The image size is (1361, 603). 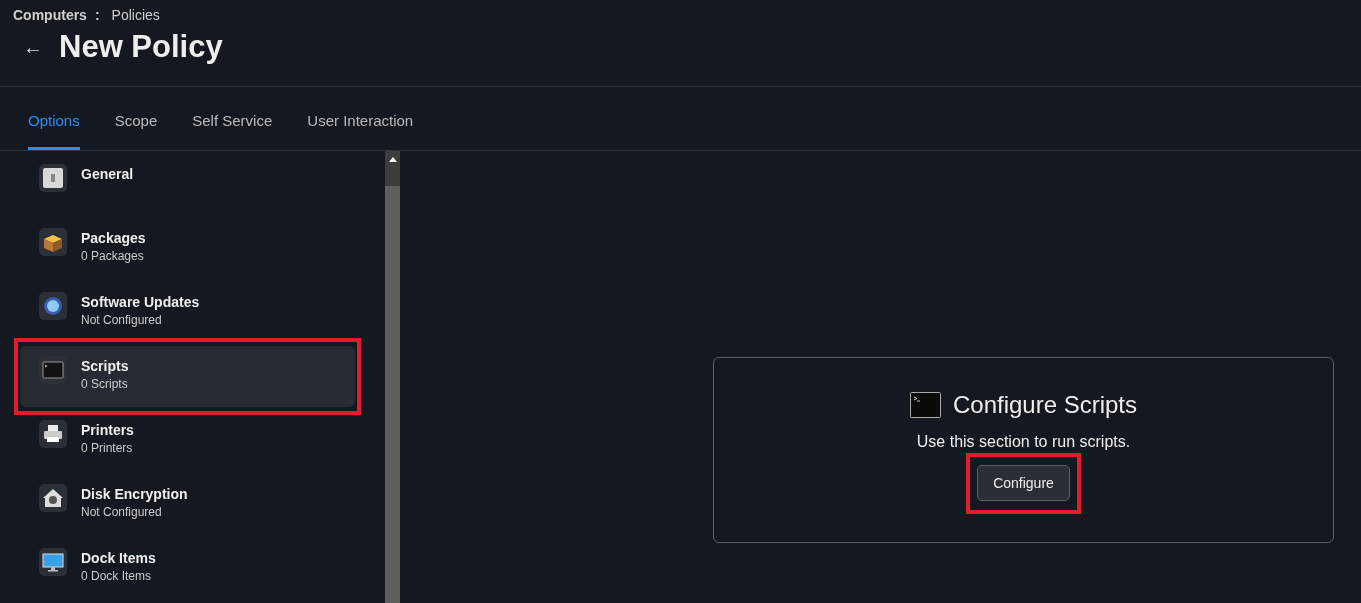 What do you see at coordinates (53, 562) in the screenshot?
I see `monitor-icon` at bounding box center [53, 562].